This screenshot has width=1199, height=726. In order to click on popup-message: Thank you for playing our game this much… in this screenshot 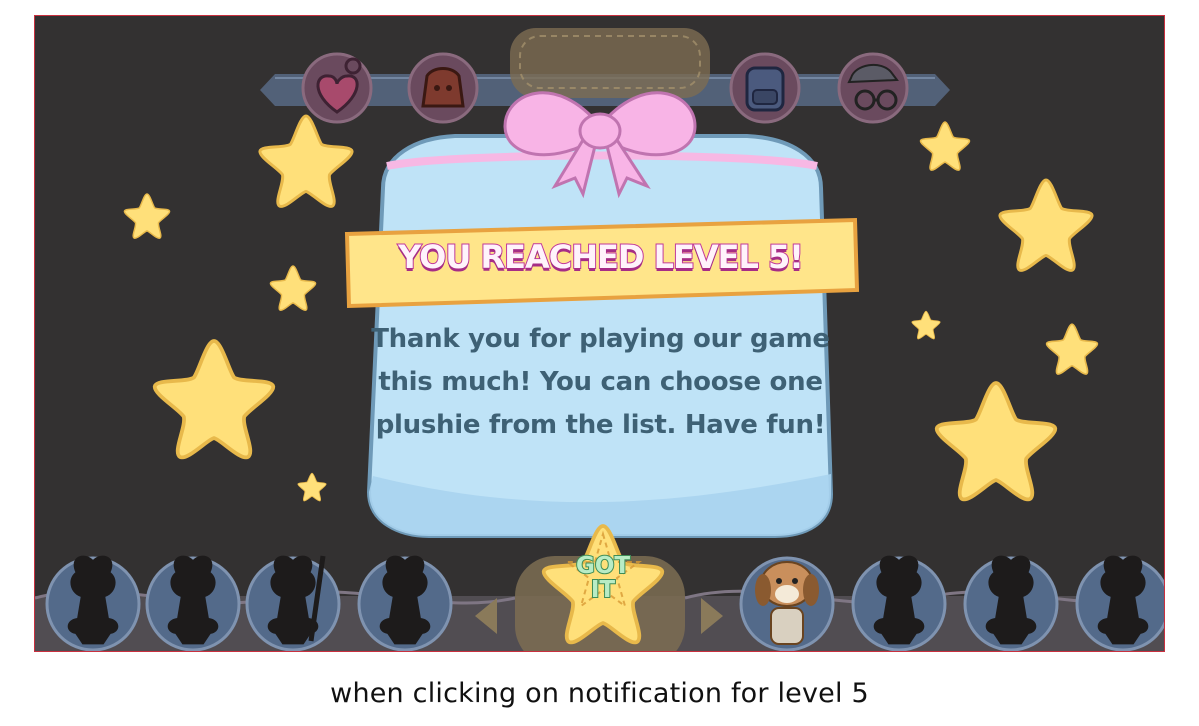, I will do `click(600, 382)`.